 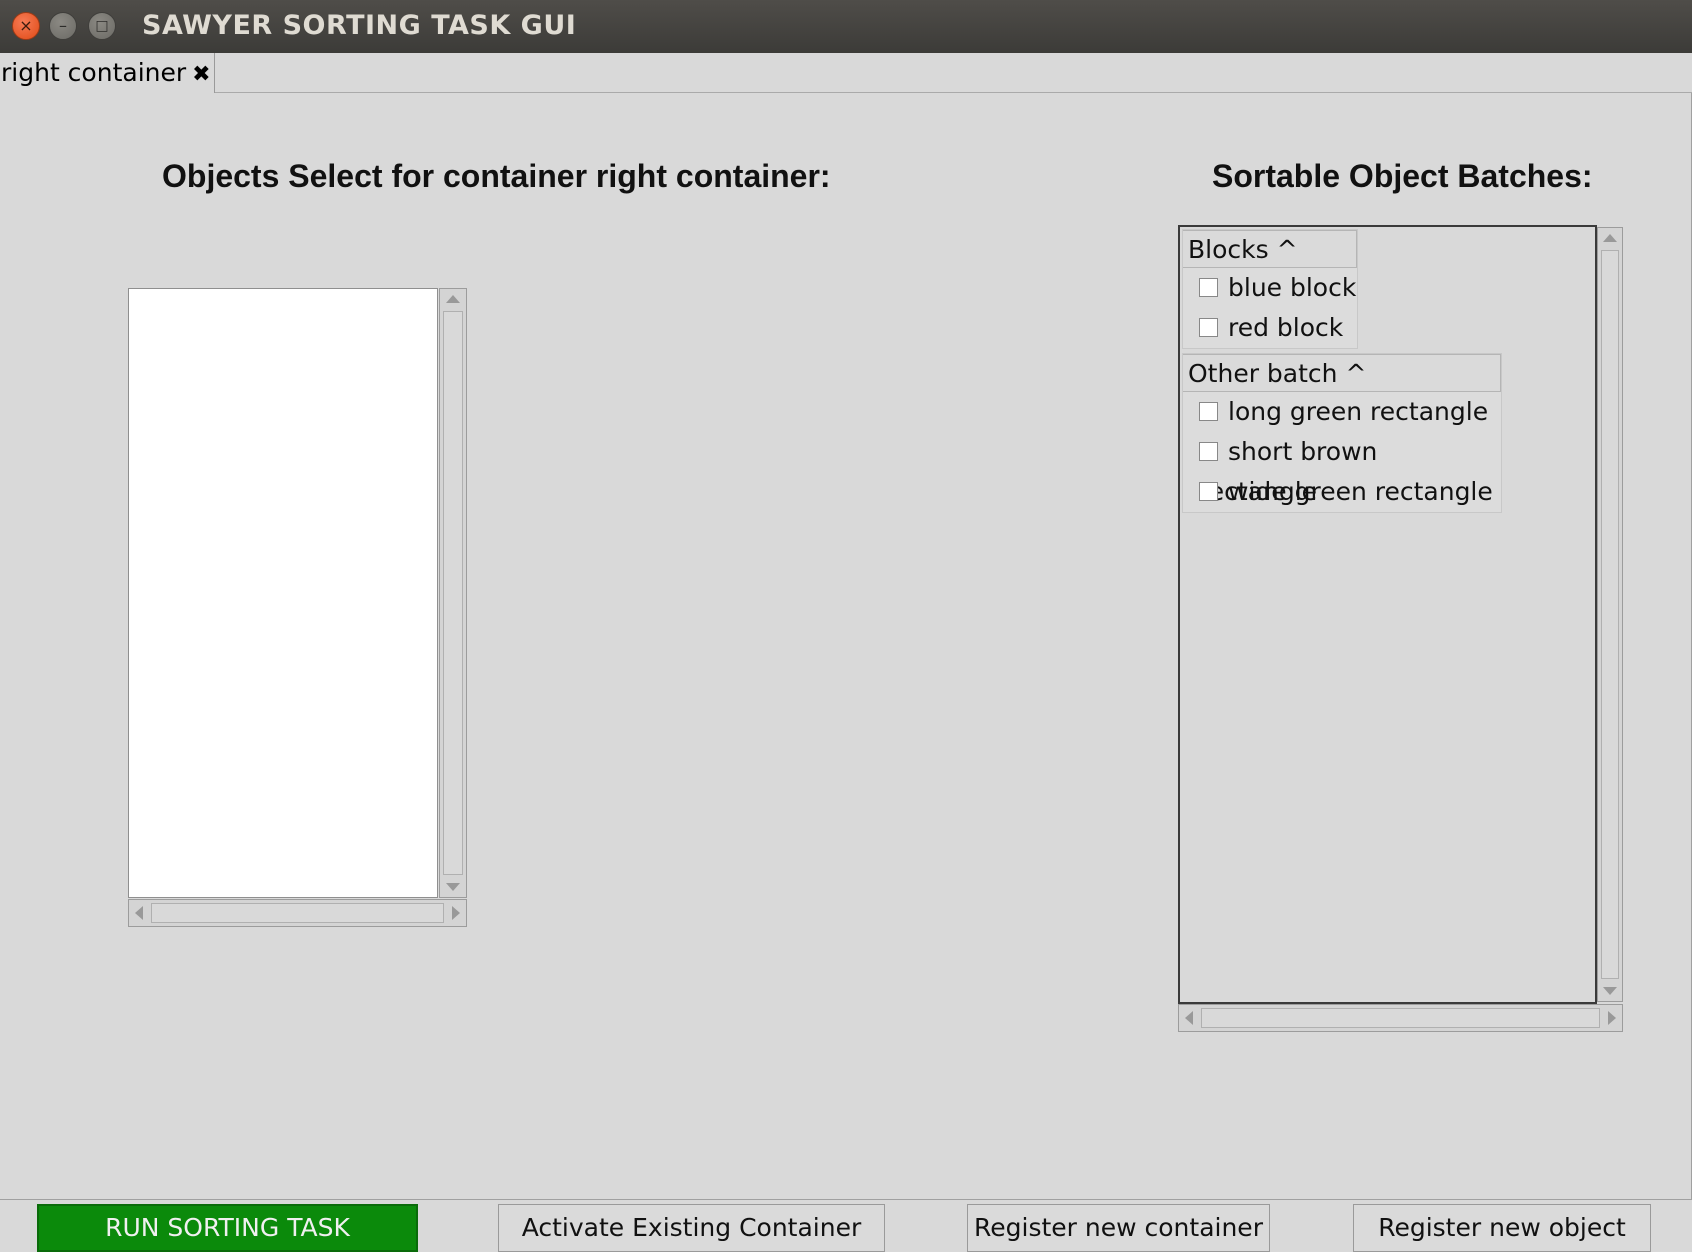 I want to click on window-title: SAWYER SORTING TASK GUI, so click(x=359, y=25).